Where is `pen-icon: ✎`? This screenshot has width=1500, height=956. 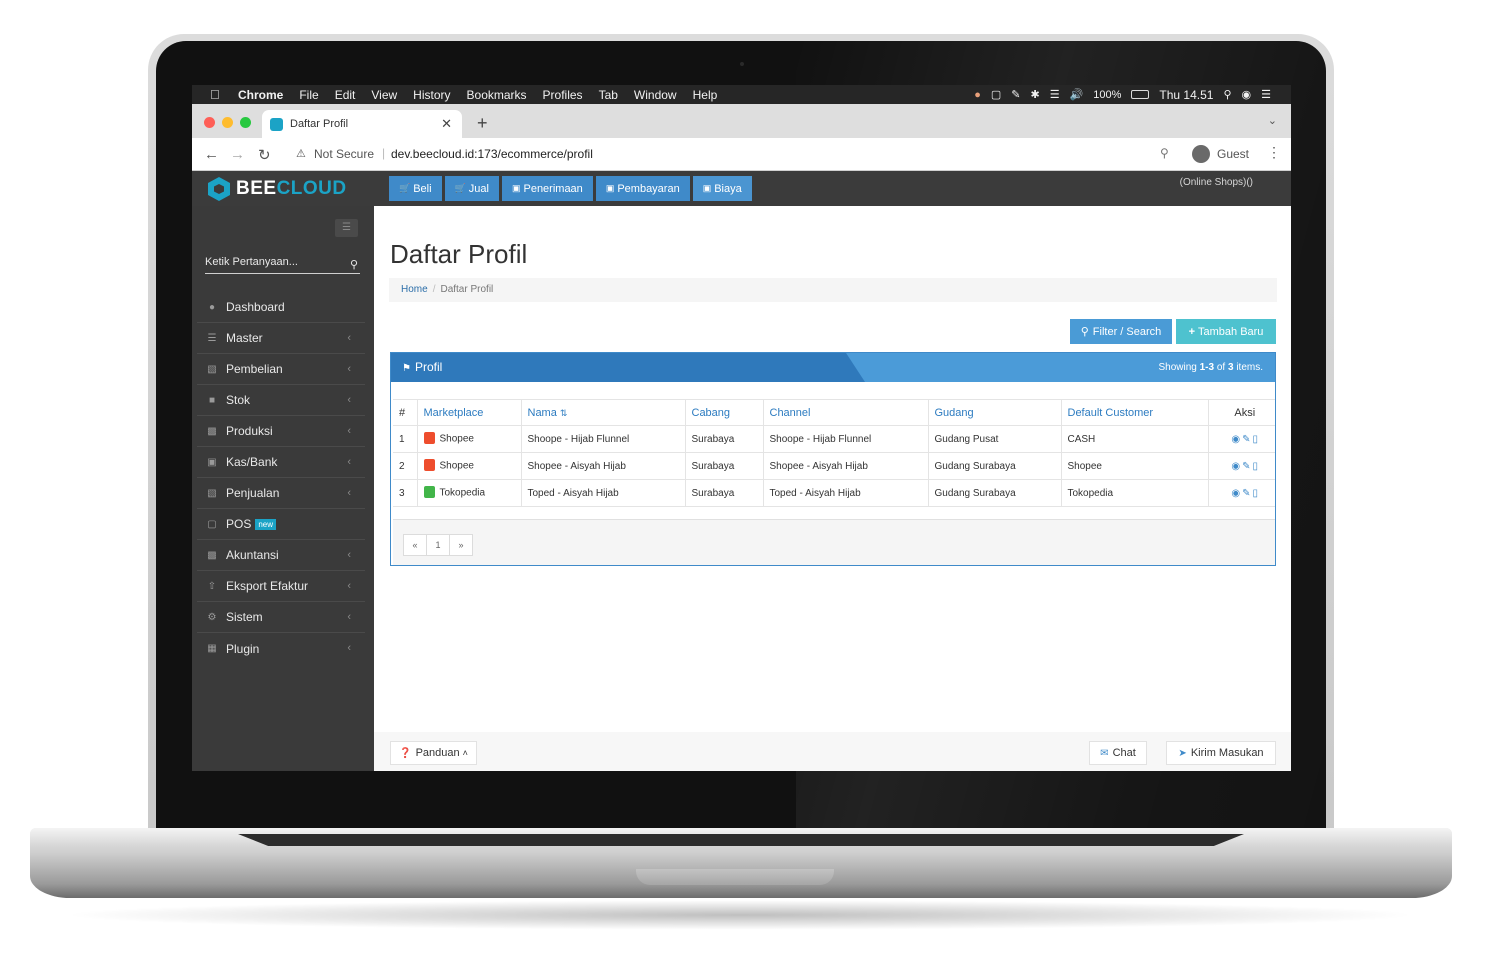 pen-icon: ✎ is located at coordinates (1015, 94).